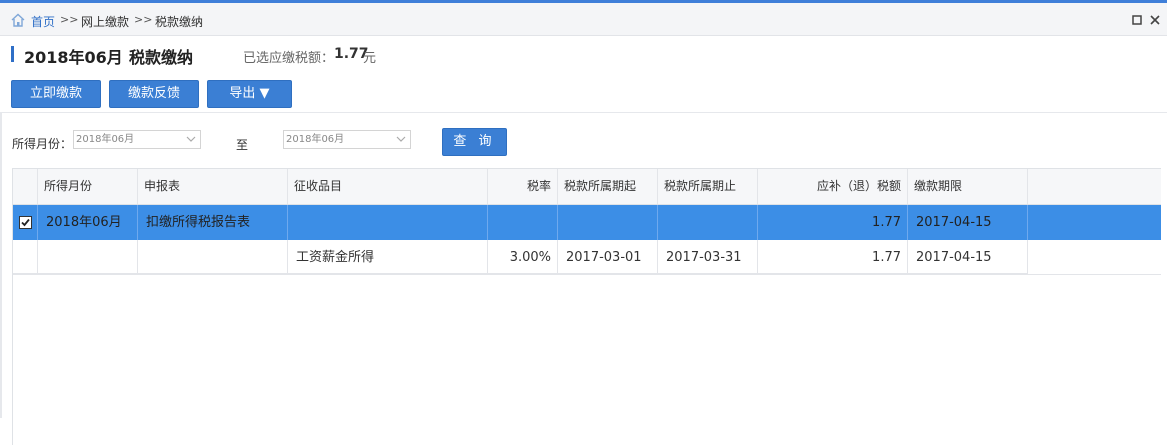 Image resolution: width=1167 pixels, height=445 pixels. I want to click on page-period: 2018年06月, so click(73, 57).